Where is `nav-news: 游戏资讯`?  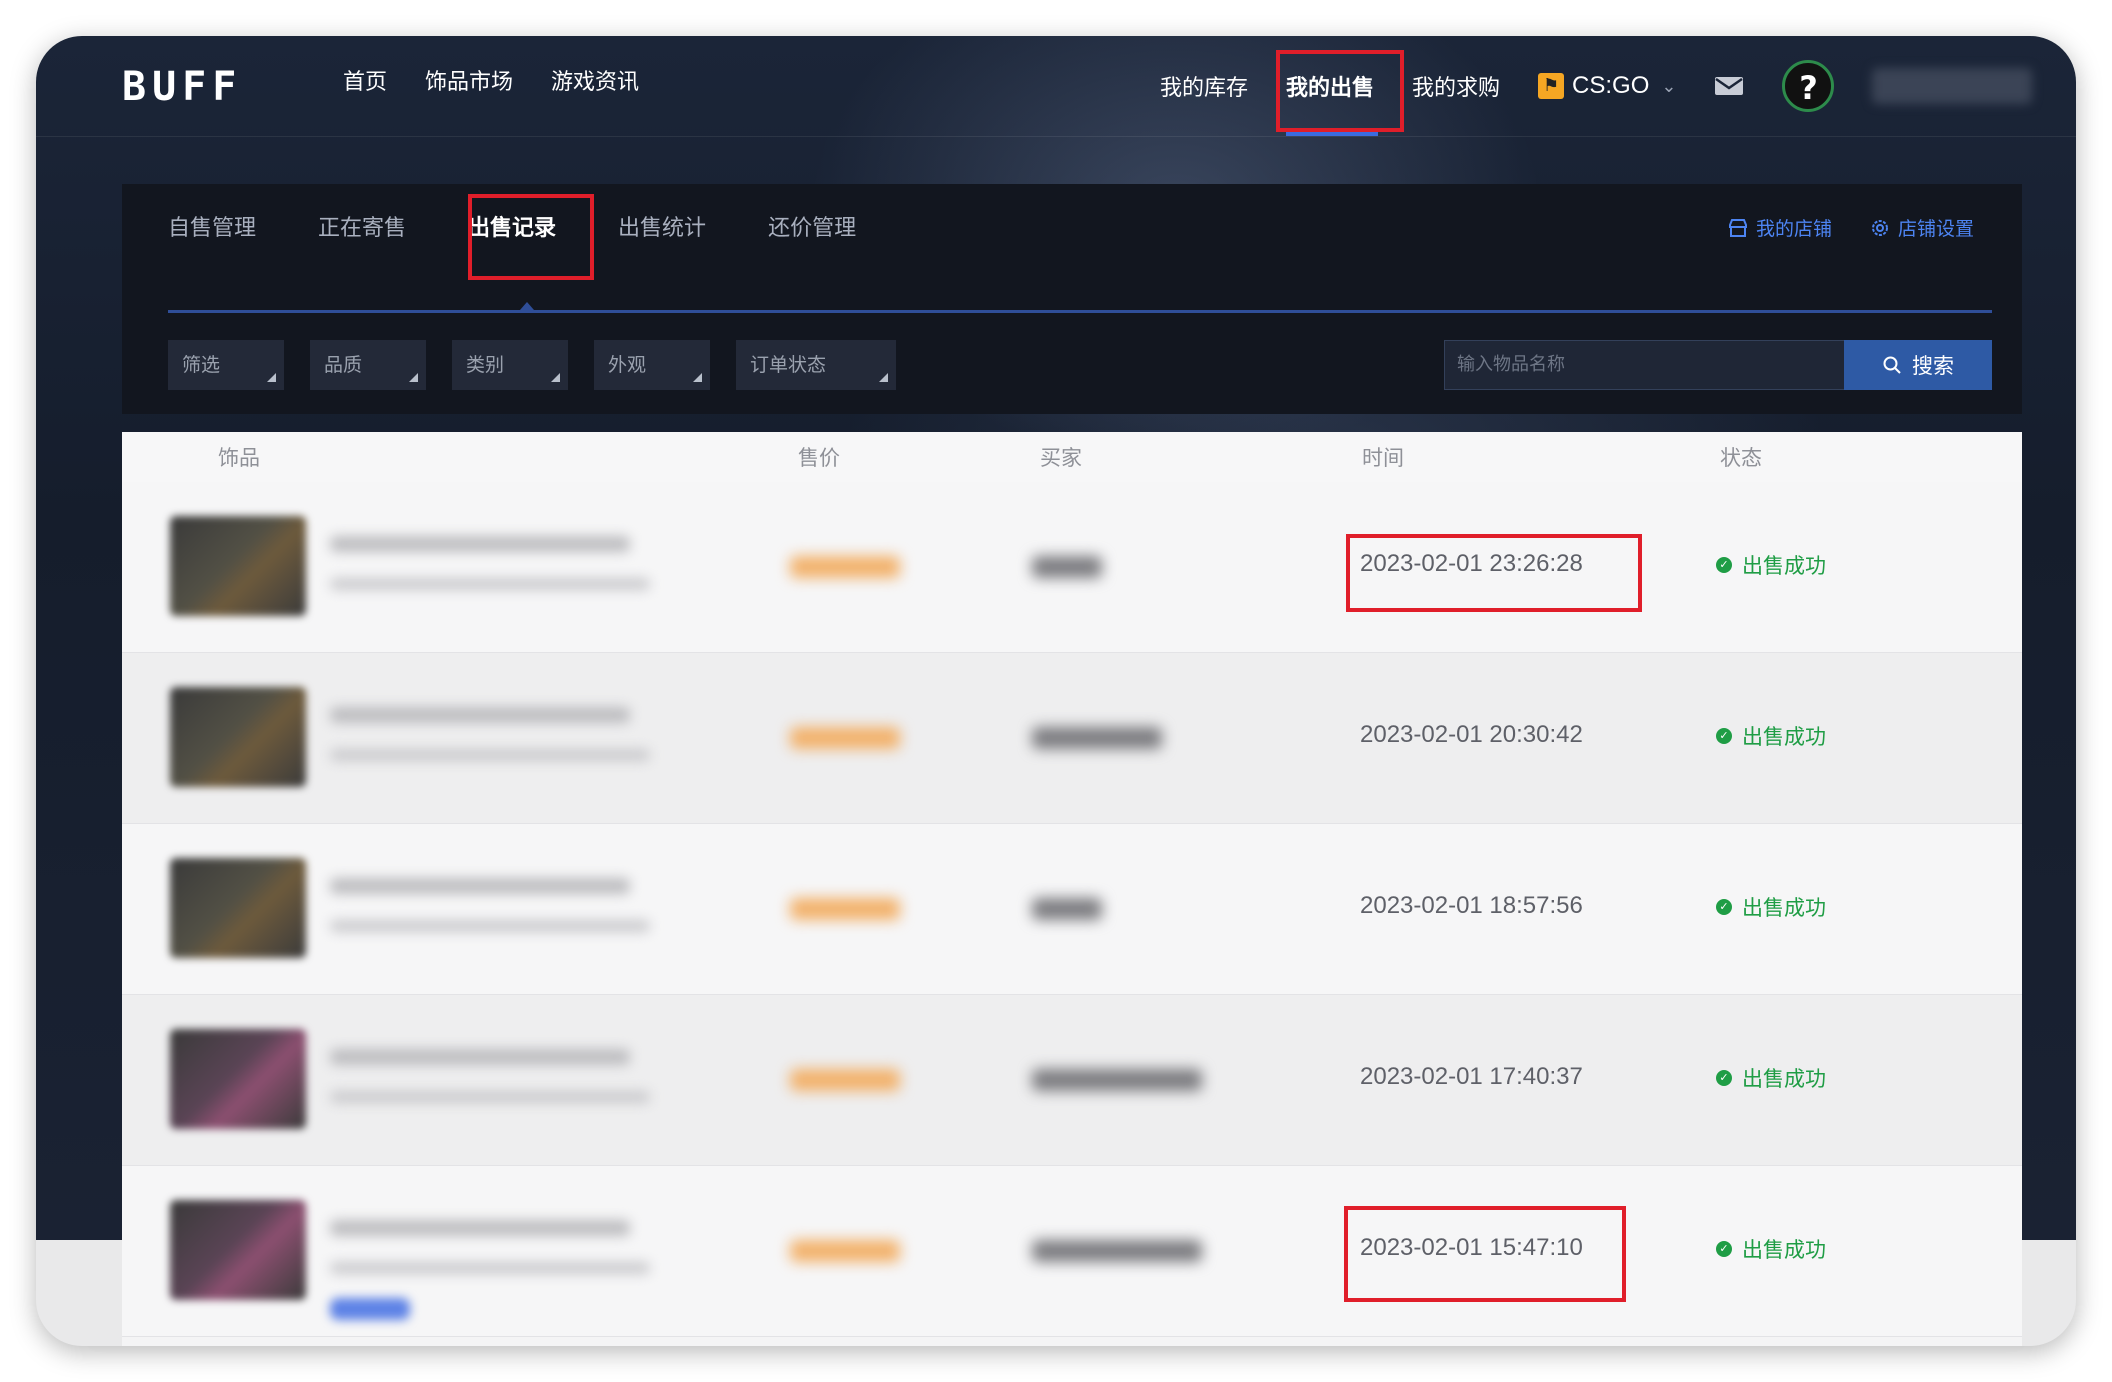 nav-news: 游戏资讯 is located at coordinates (595, 80).